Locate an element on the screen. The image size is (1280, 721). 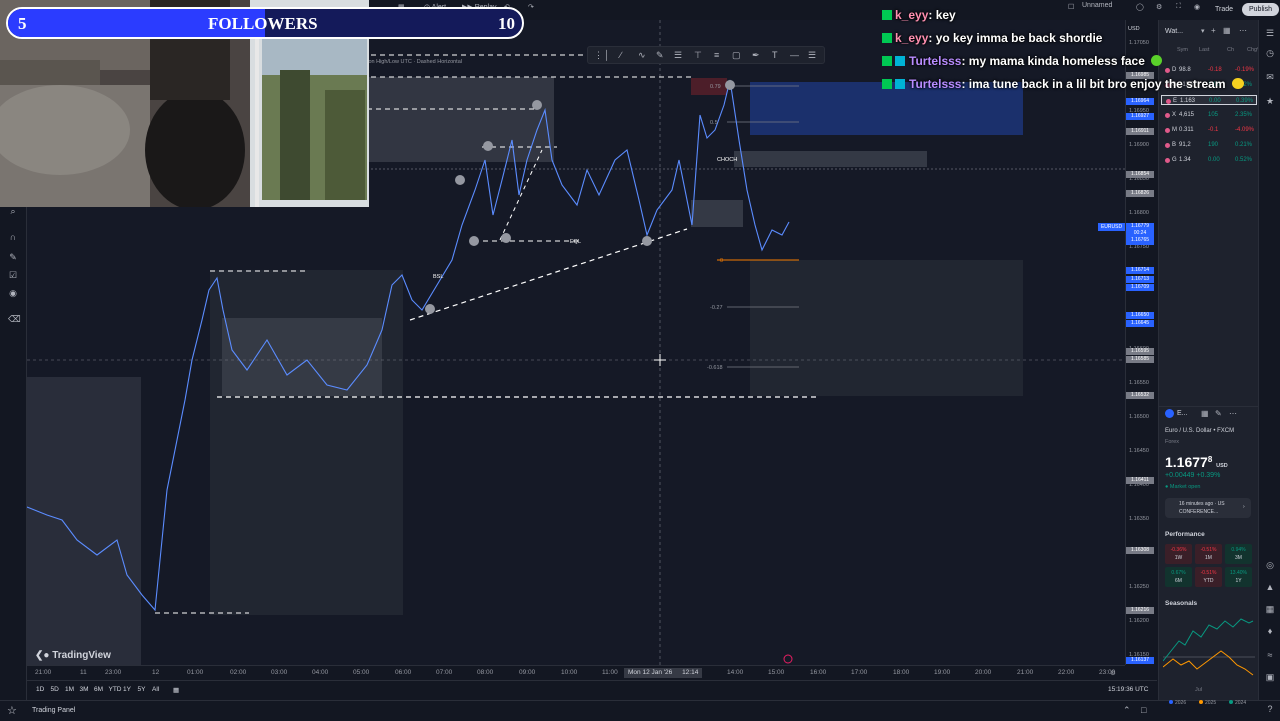
performance-cell: 0.94% 3M is located at coordinates (1238, 554).